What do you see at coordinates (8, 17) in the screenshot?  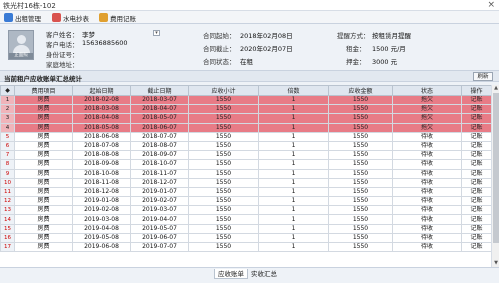 I see `rent-manage-icon` at bounding box center [8, 17].